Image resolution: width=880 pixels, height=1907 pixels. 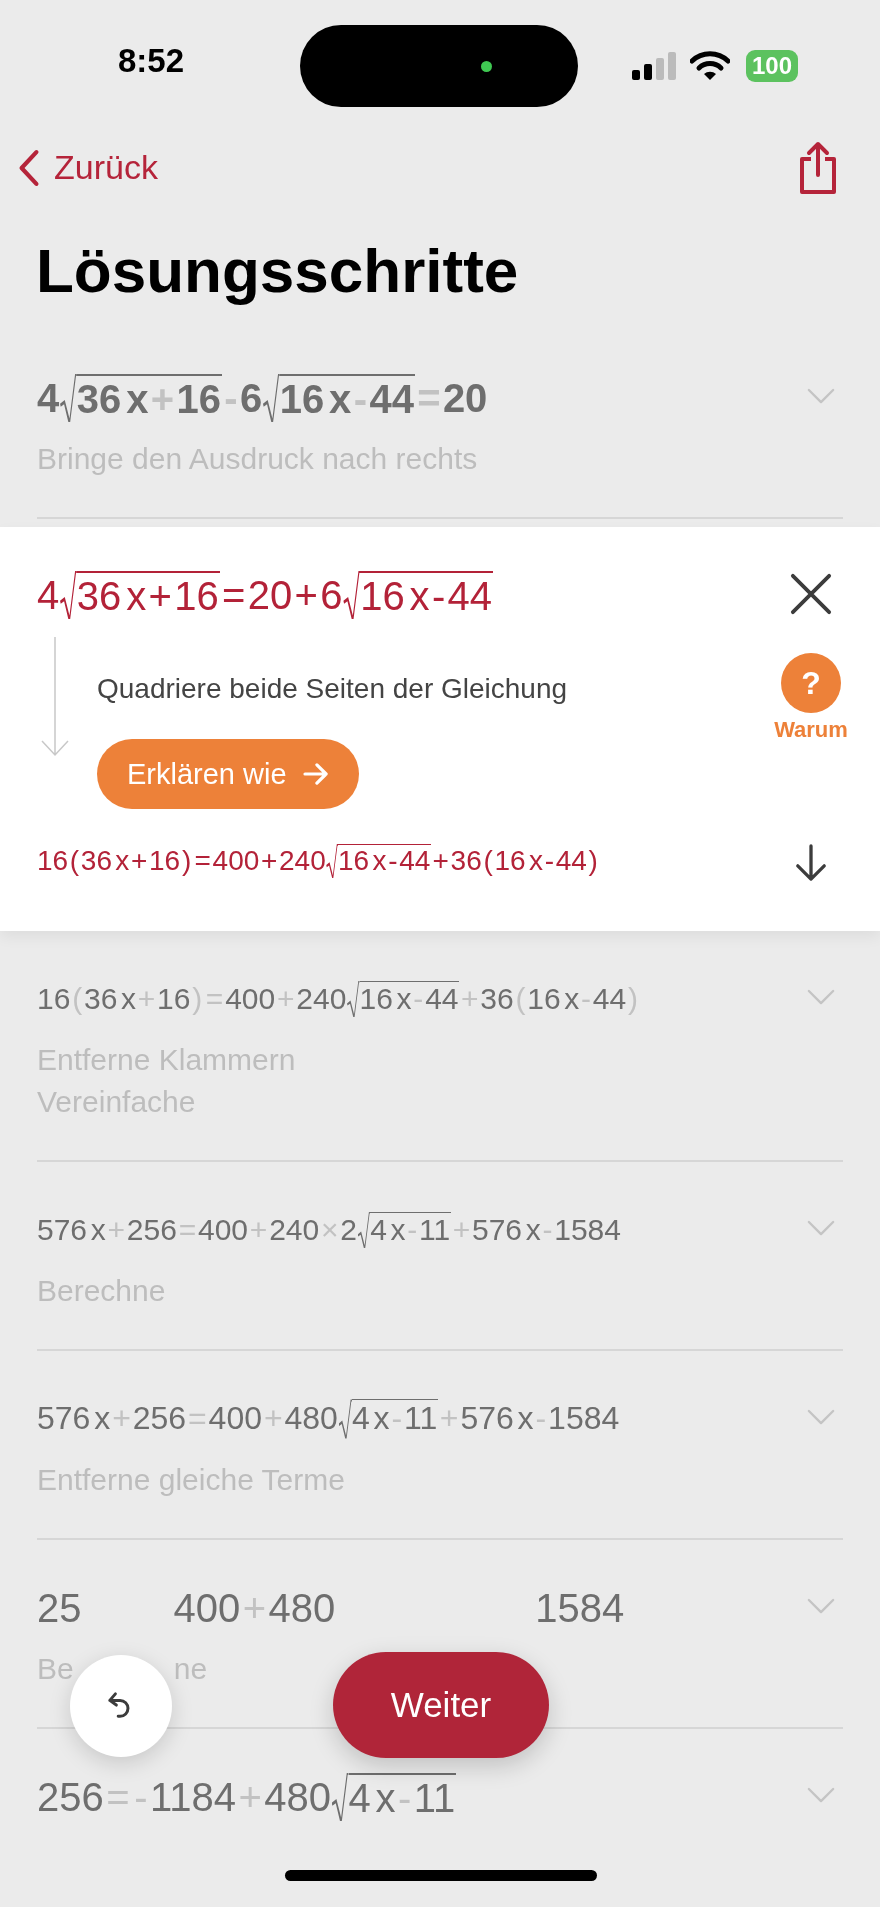 I want to click on wifi-icon, so click(x=710, y=66).